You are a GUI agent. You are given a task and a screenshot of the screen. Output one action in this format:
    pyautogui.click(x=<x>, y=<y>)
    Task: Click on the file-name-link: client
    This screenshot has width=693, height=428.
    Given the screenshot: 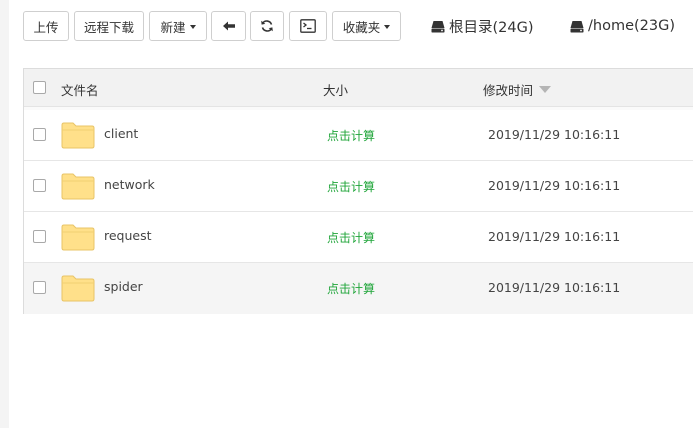 What is the action you would take?
    pyautogui.click(x=121, y=133)
    